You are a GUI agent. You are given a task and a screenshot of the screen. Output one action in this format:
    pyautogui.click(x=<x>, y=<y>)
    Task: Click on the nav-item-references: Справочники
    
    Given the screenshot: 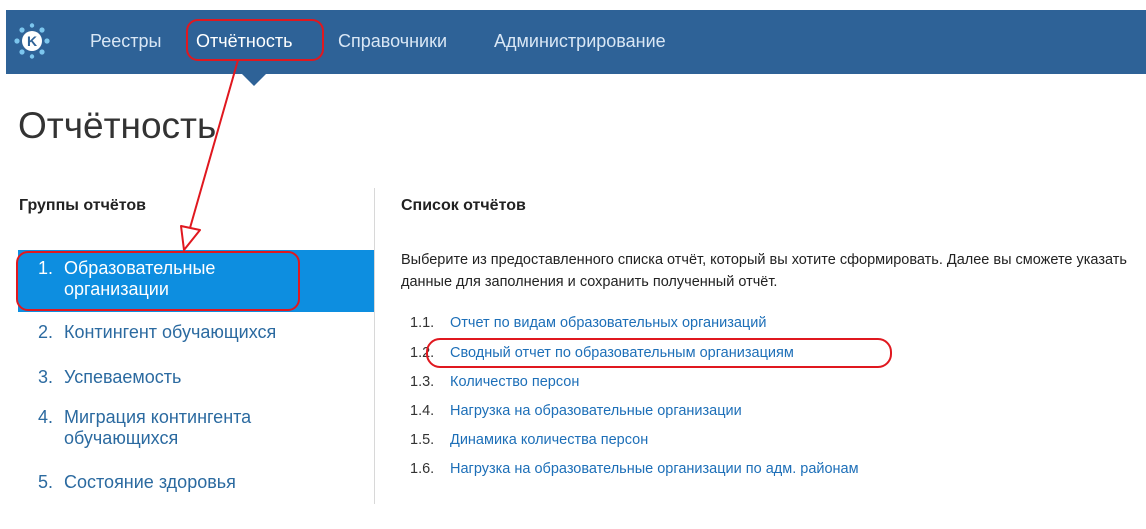 What is the action you would take?
    pyautogui.click(x=392, y=41)
    